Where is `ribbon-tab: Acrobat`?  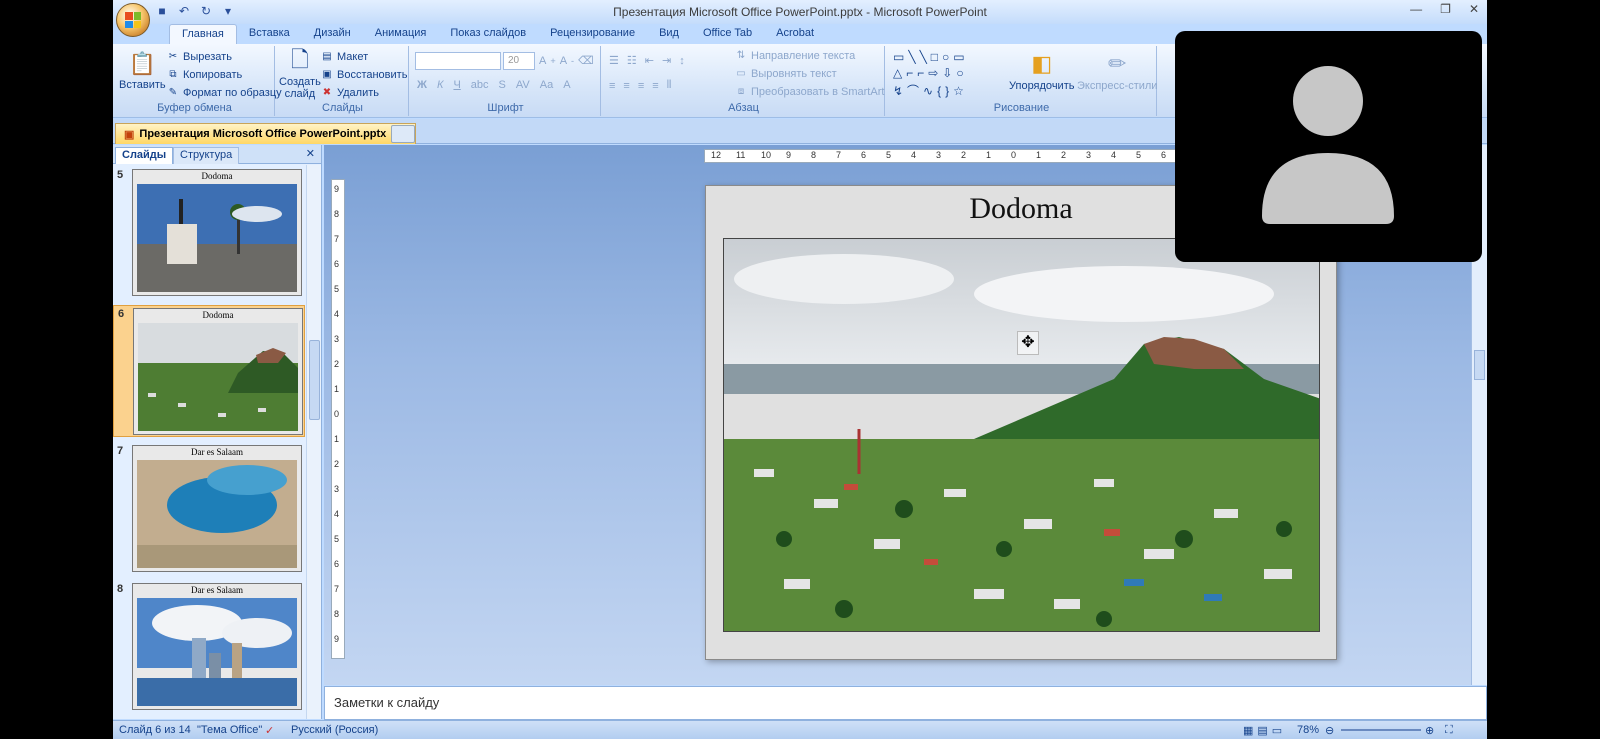 ribbon-tab: Acrobat is located at coordinates (795, 34).